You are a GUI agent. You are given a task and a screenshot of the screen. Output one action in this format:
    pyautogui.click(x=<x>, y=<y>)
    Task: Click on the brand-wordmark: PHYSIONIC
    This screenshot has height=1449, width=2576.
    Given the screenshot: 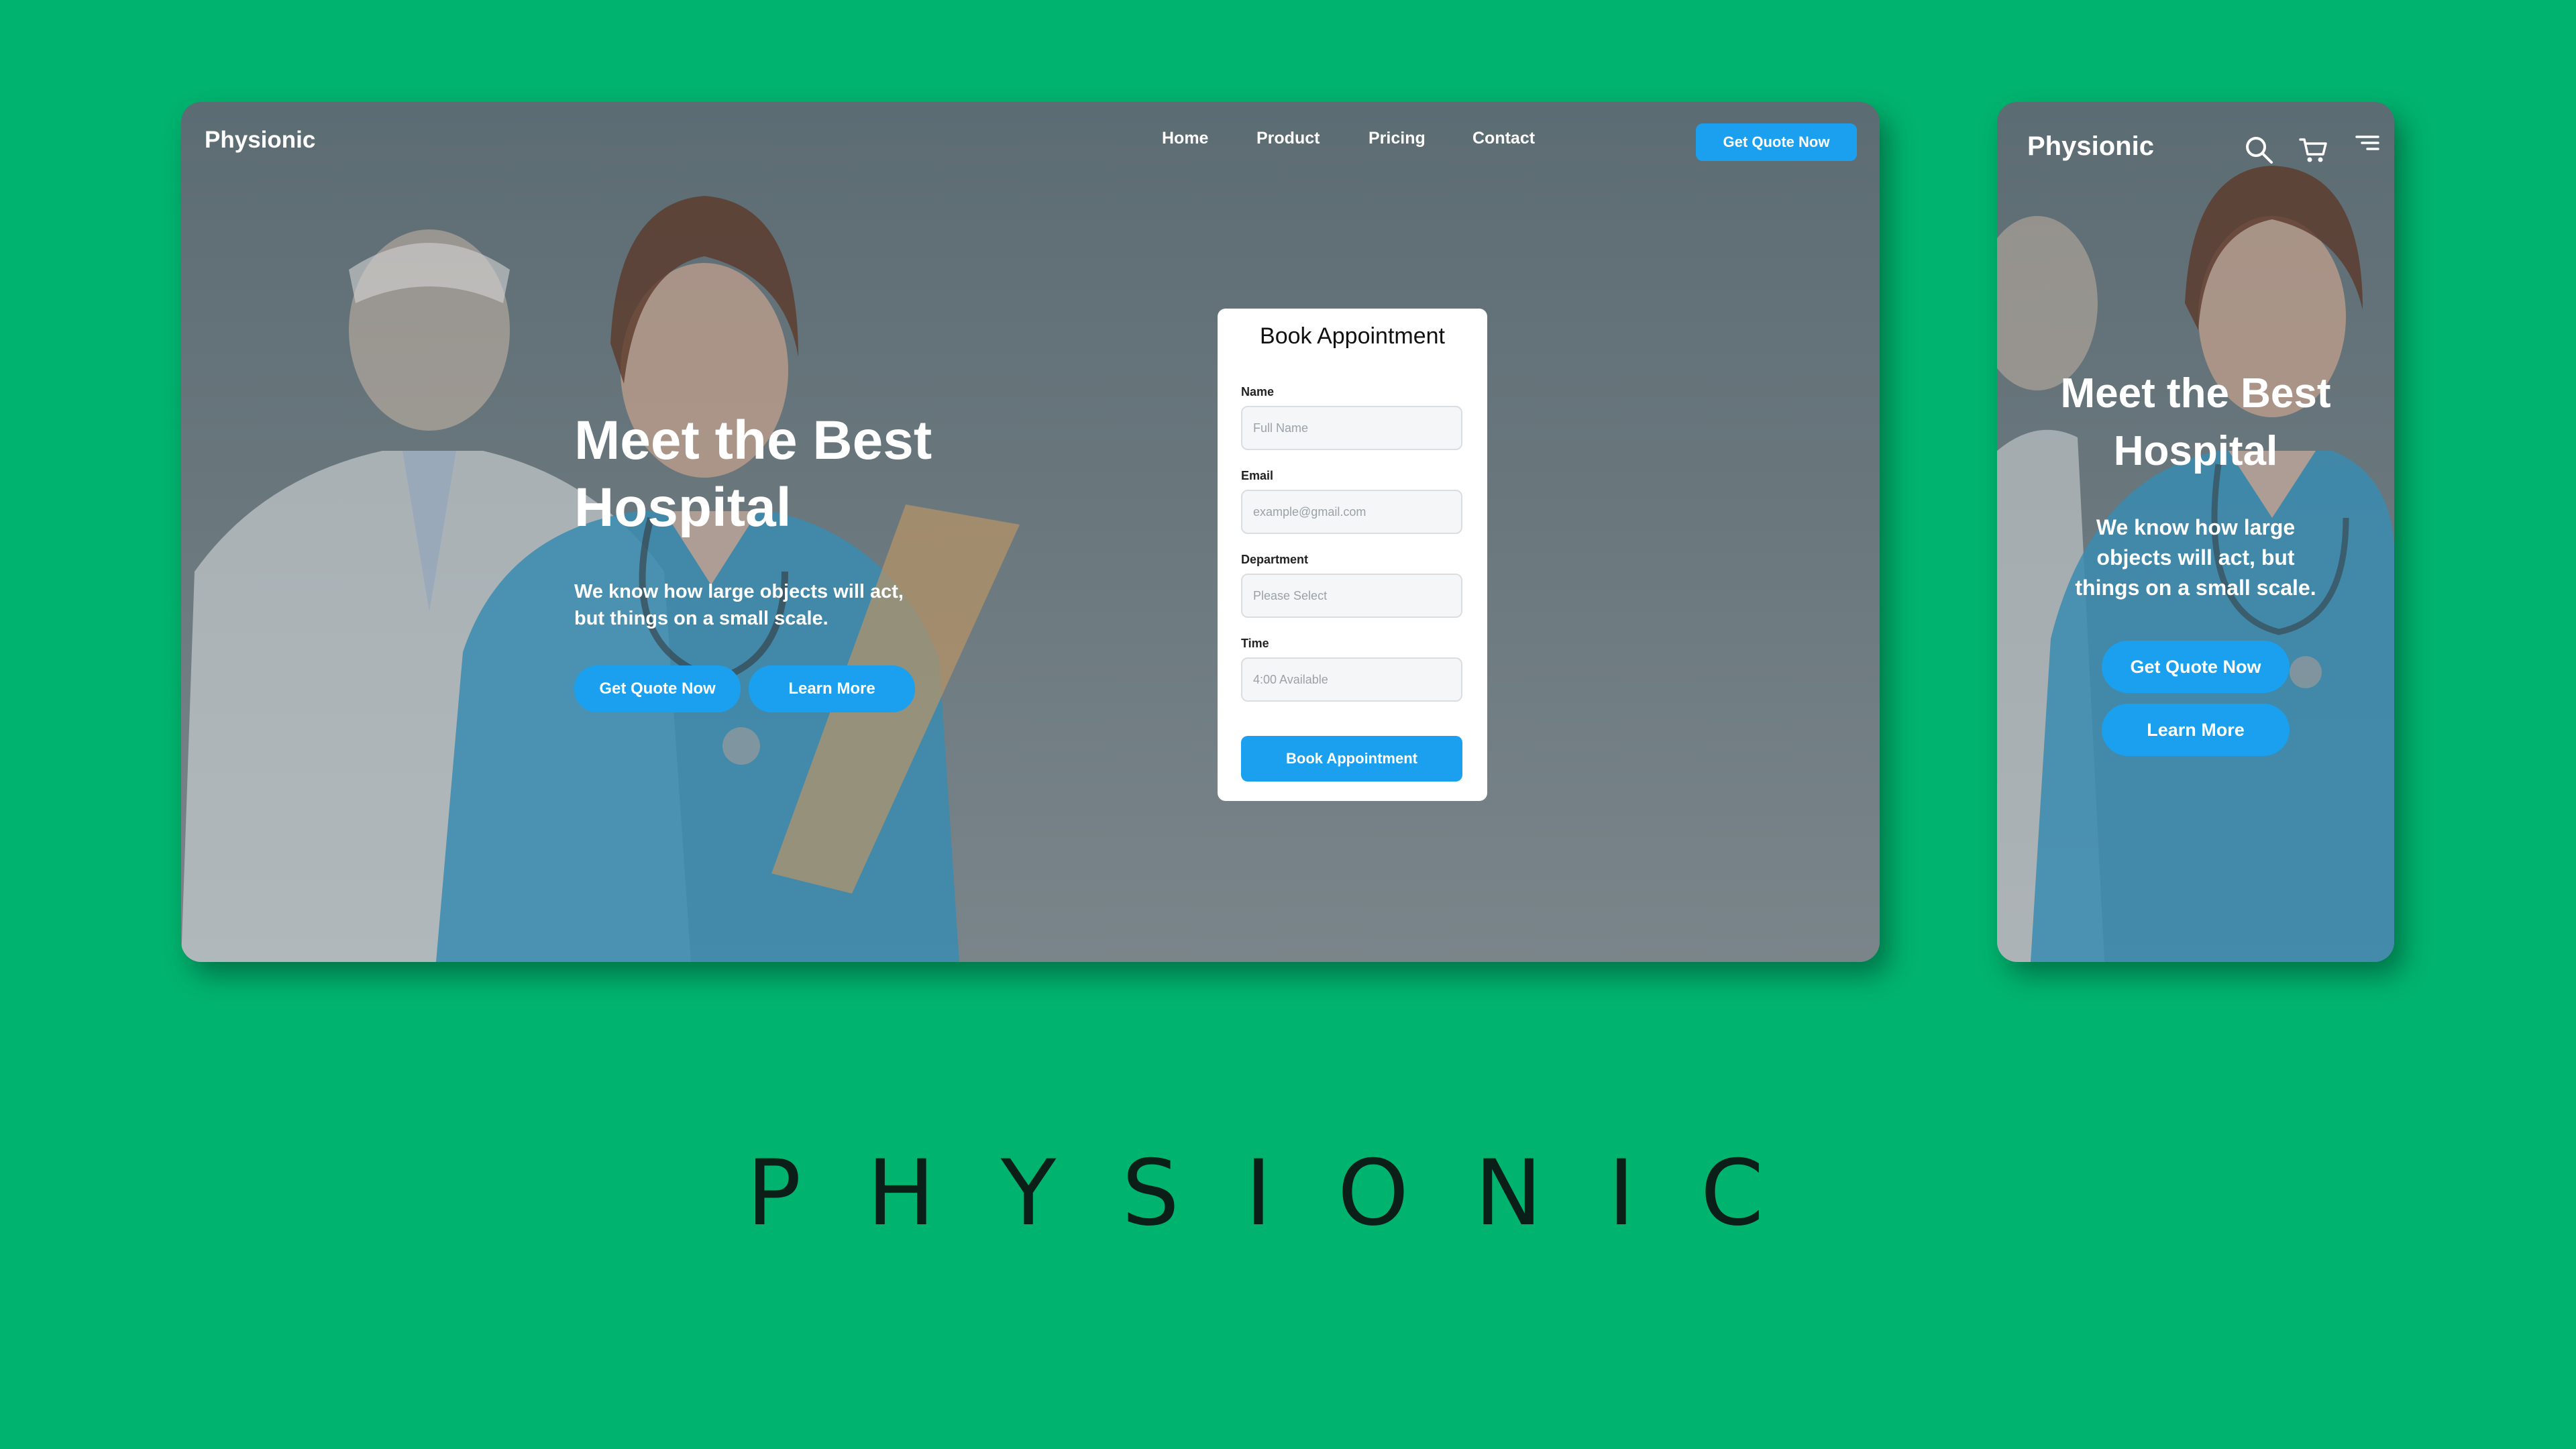 What is the action you would take?
    pyautogui.click(x=1288, y=1193)
    